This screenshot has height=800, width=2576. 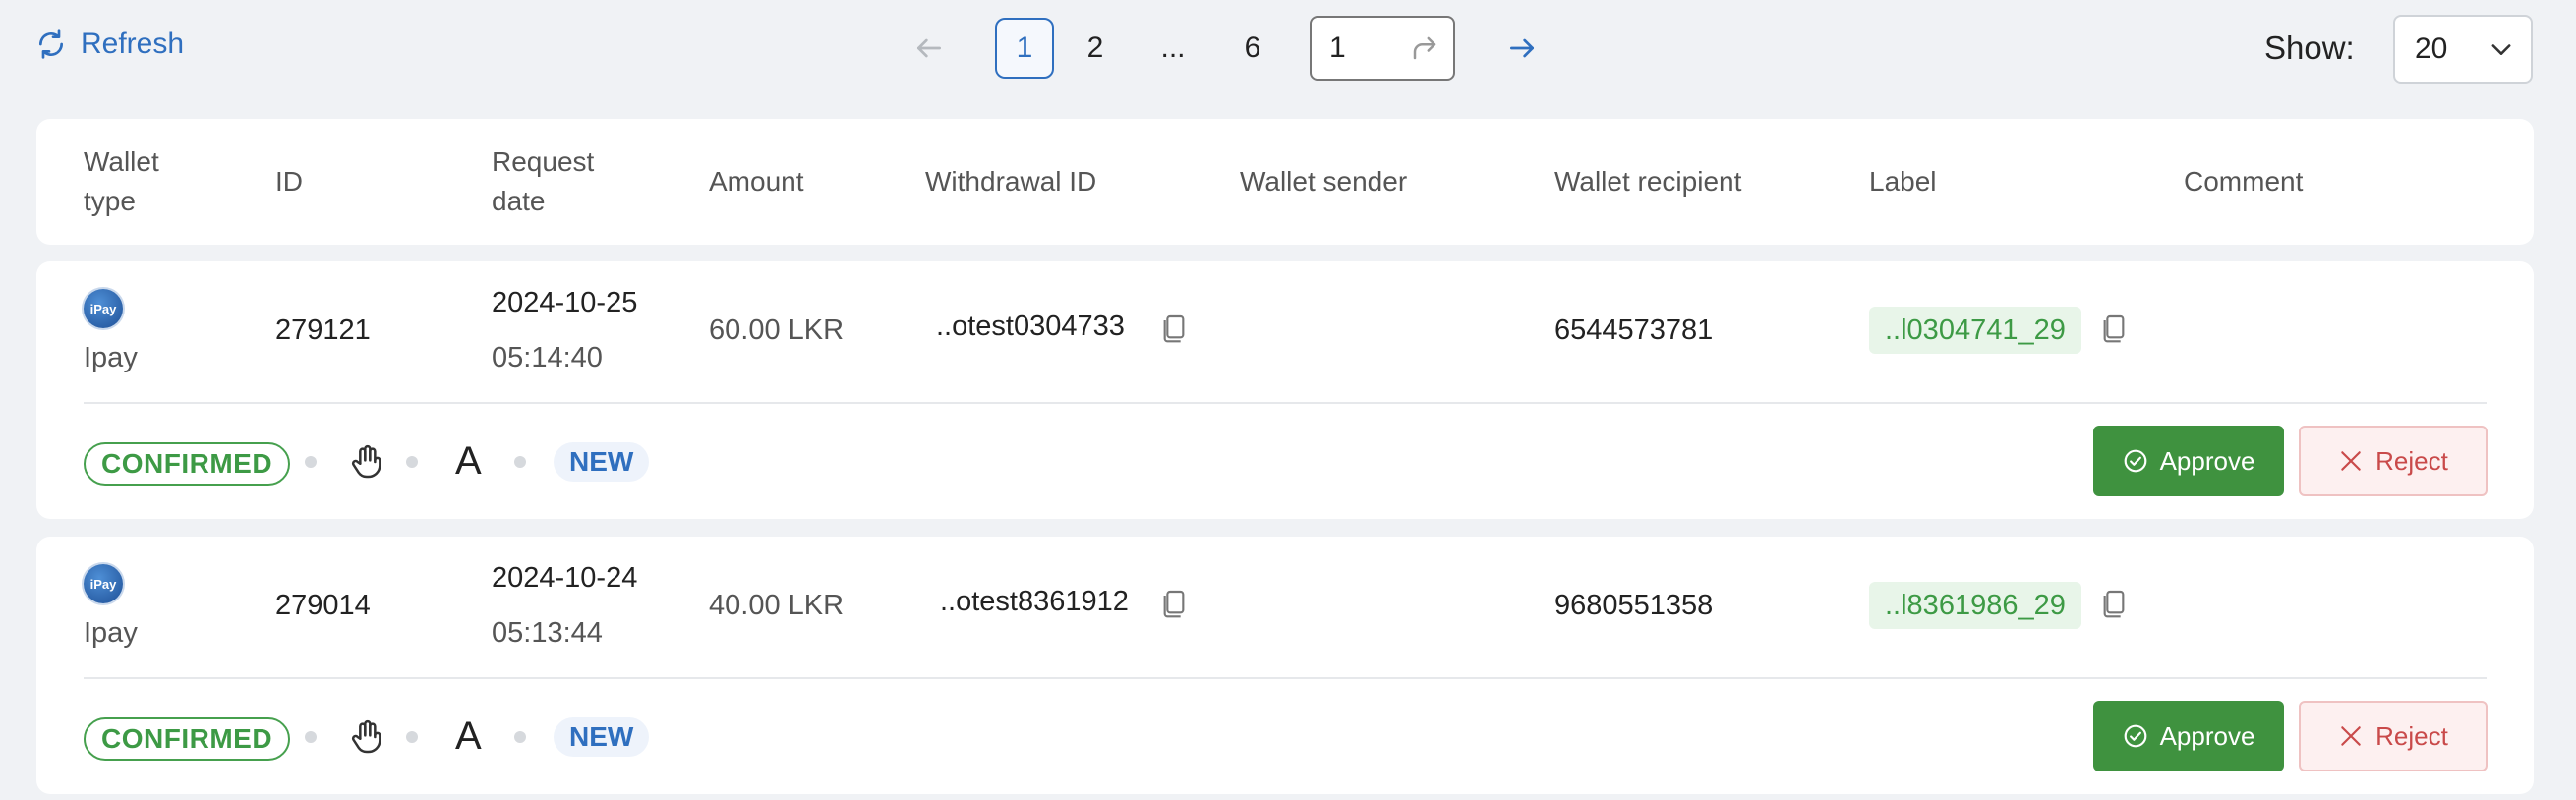 I want to click on refresh-button: Refresh, so click(x=109, y=44).